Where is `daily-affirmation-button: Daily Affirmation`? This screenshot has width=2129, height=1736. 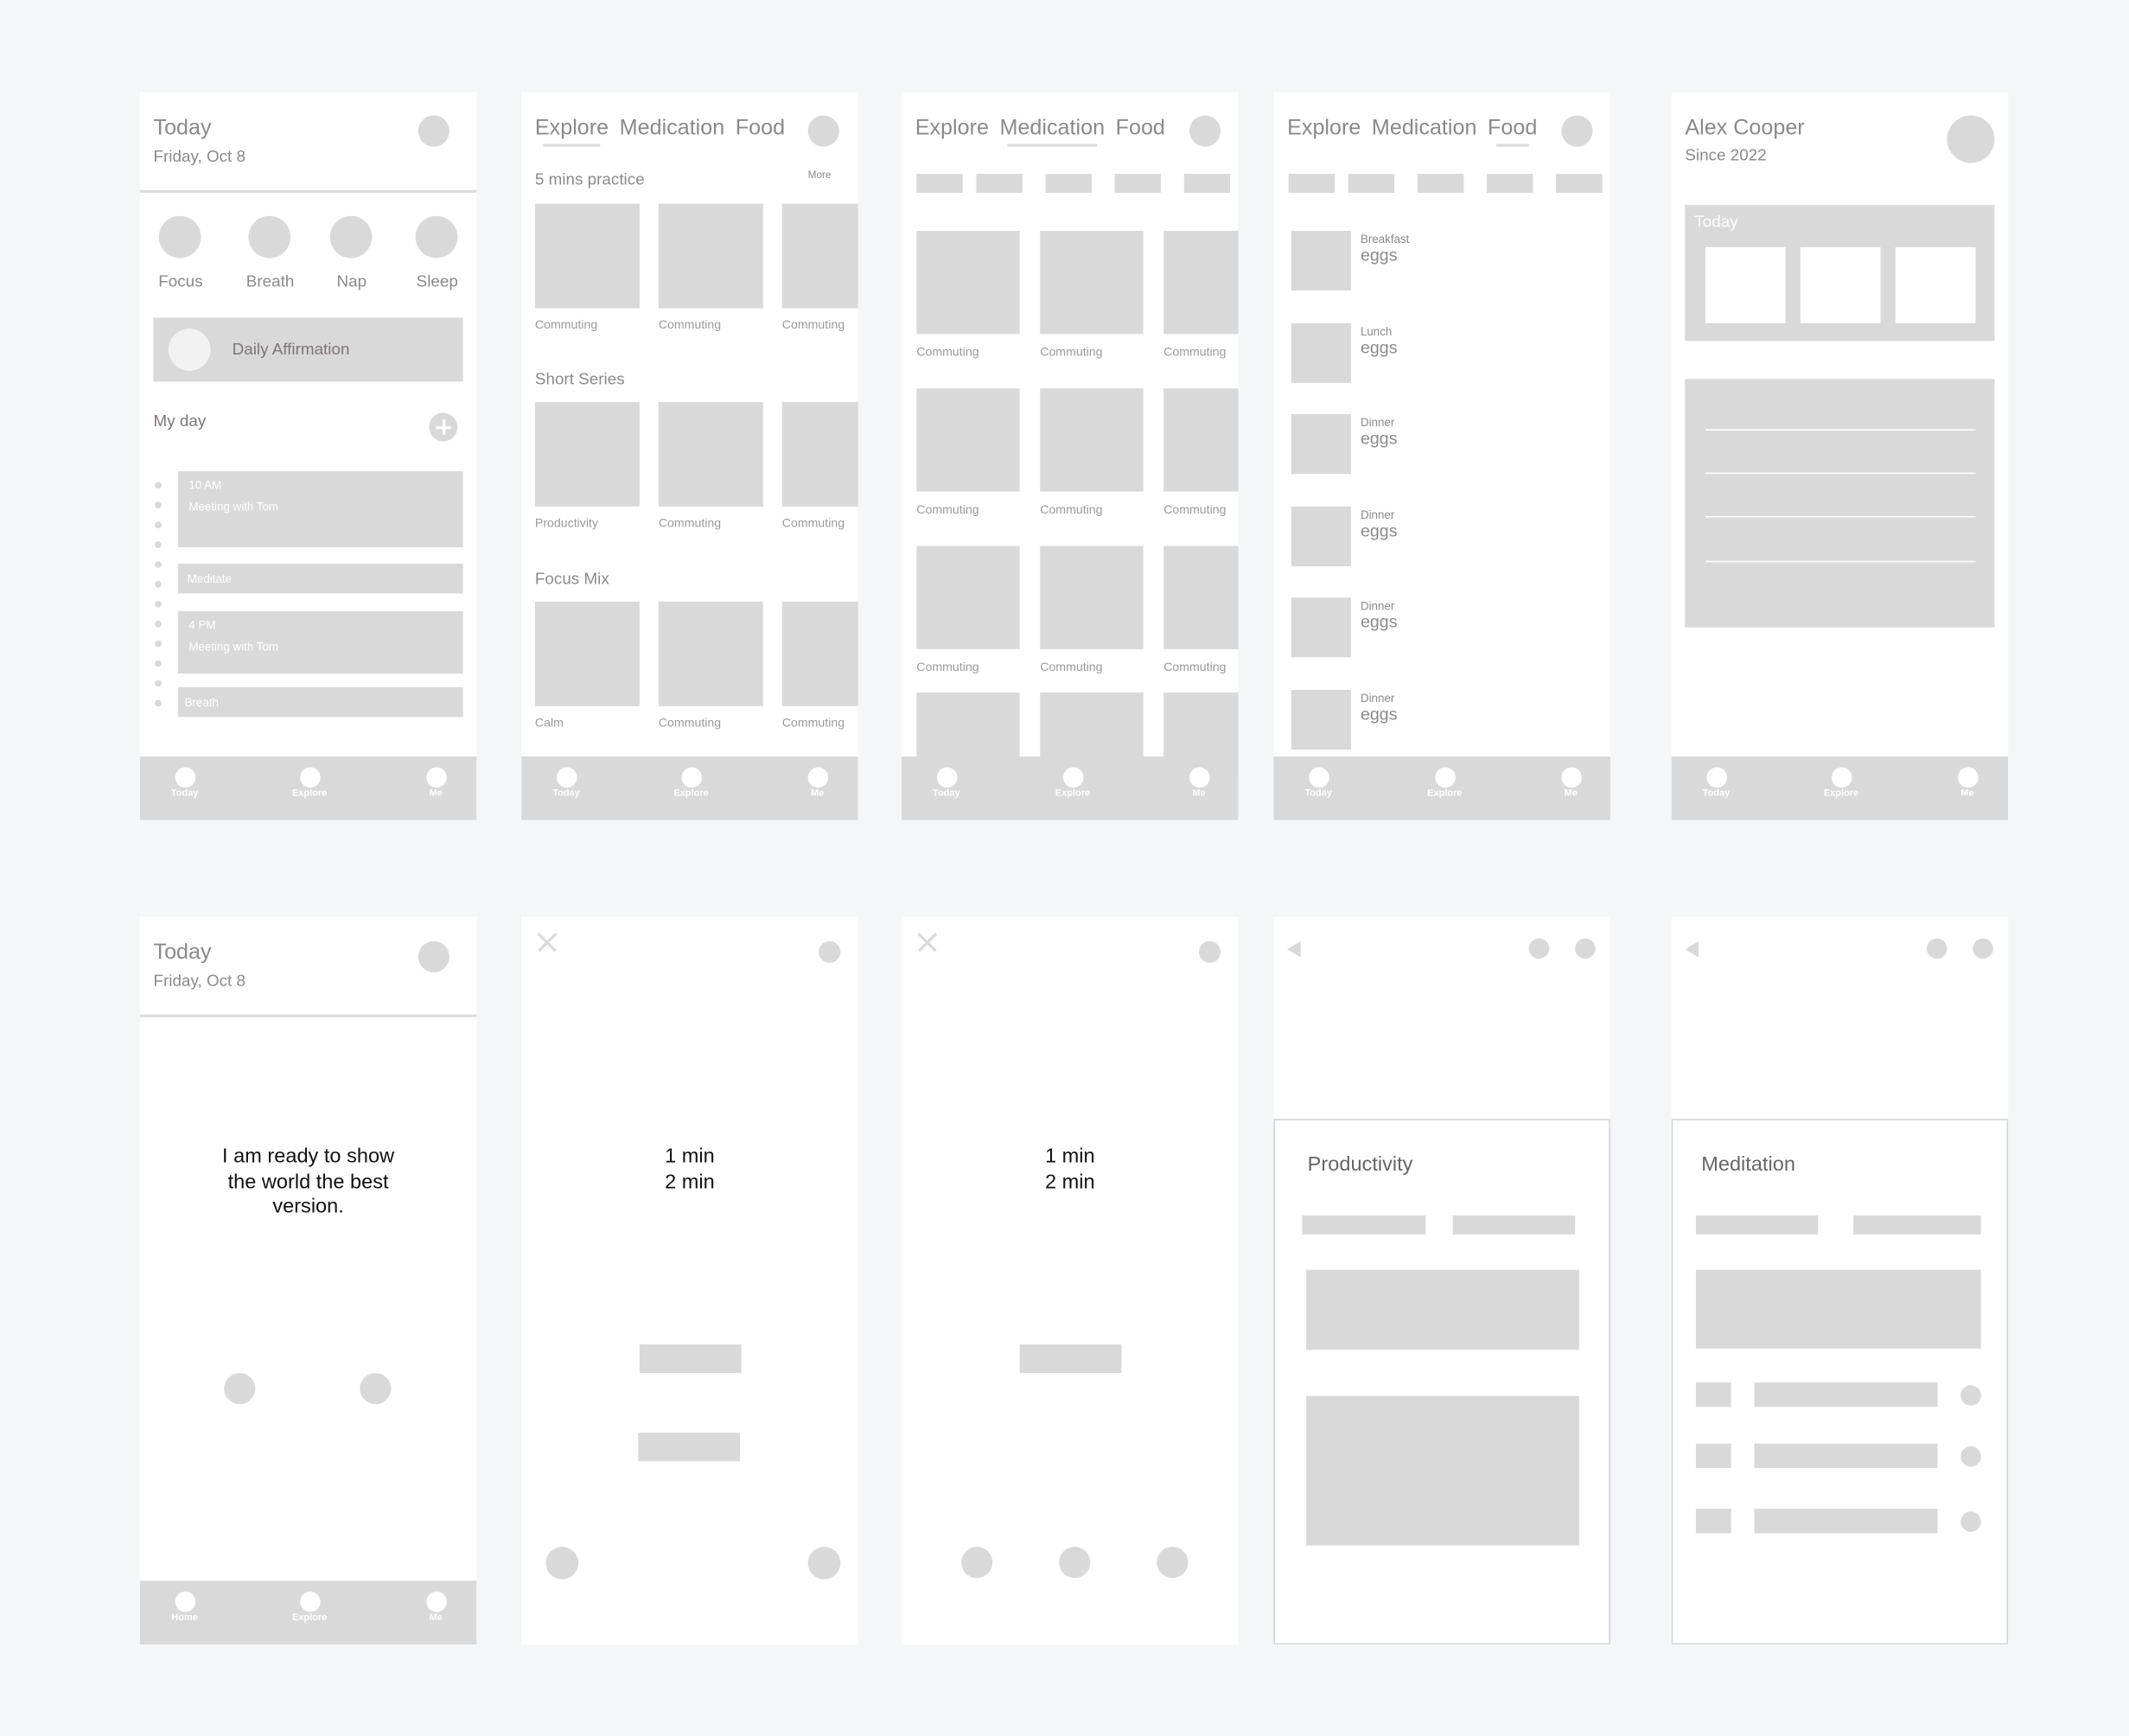 daily-affirmation-button: Daily Affirmation is located at coordinates (308, 349).